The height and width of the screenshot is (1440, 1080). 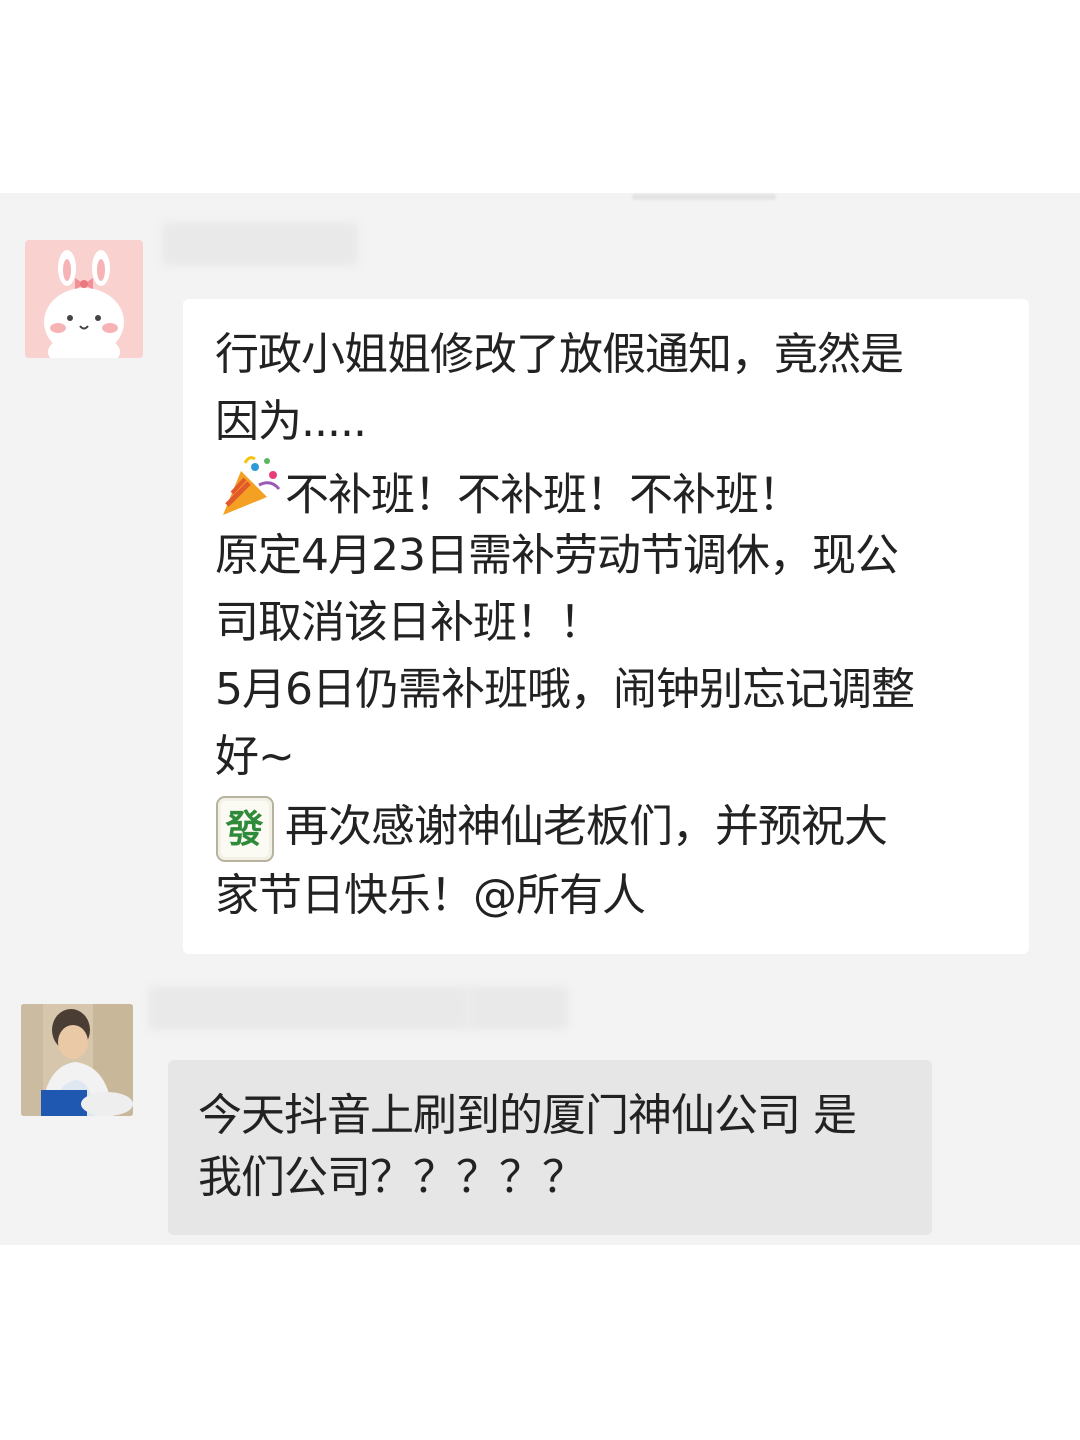 I want to click on person-photo-avatar-icon, so click(x=77, y=1060).